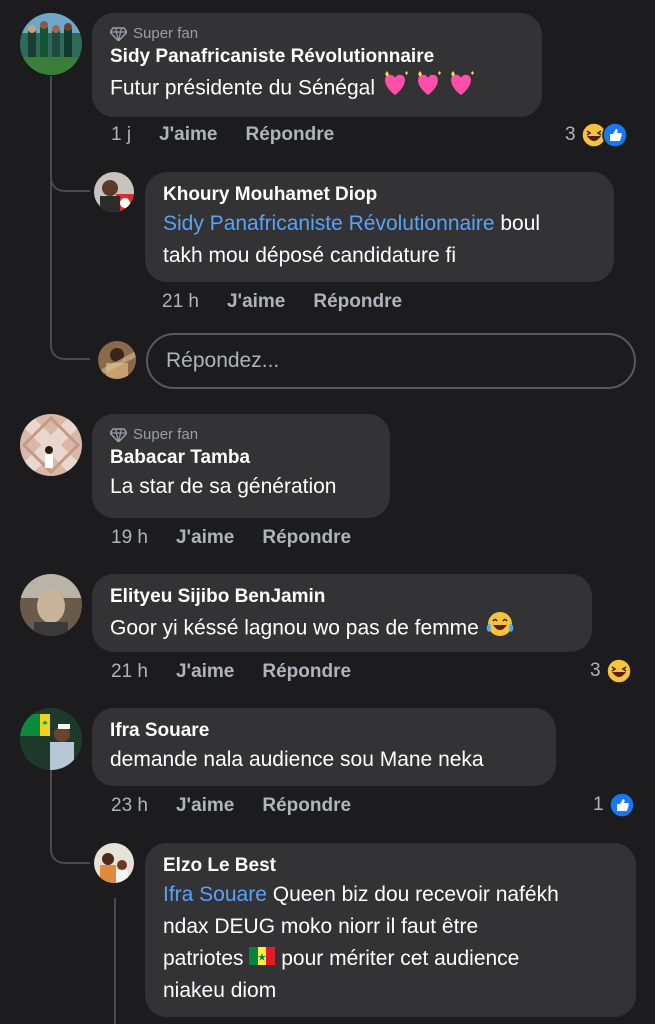  I want to click on comment-time: 23 h, so click(129, 806).